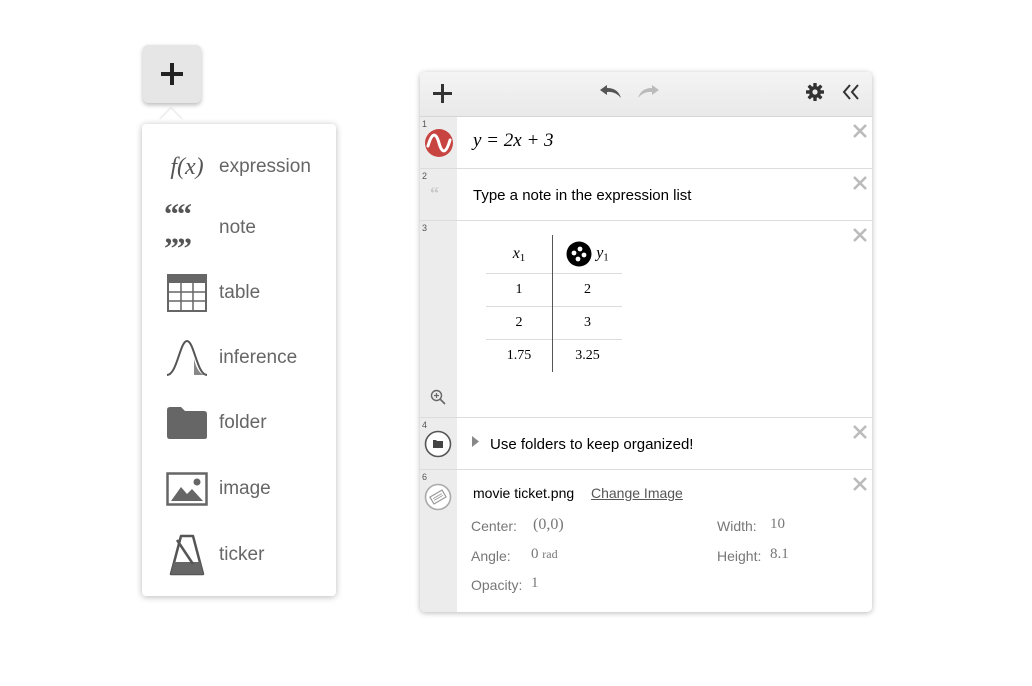 This screenshot has width=1032, height=686. I want to click on redo-icon, so click(648, 92).